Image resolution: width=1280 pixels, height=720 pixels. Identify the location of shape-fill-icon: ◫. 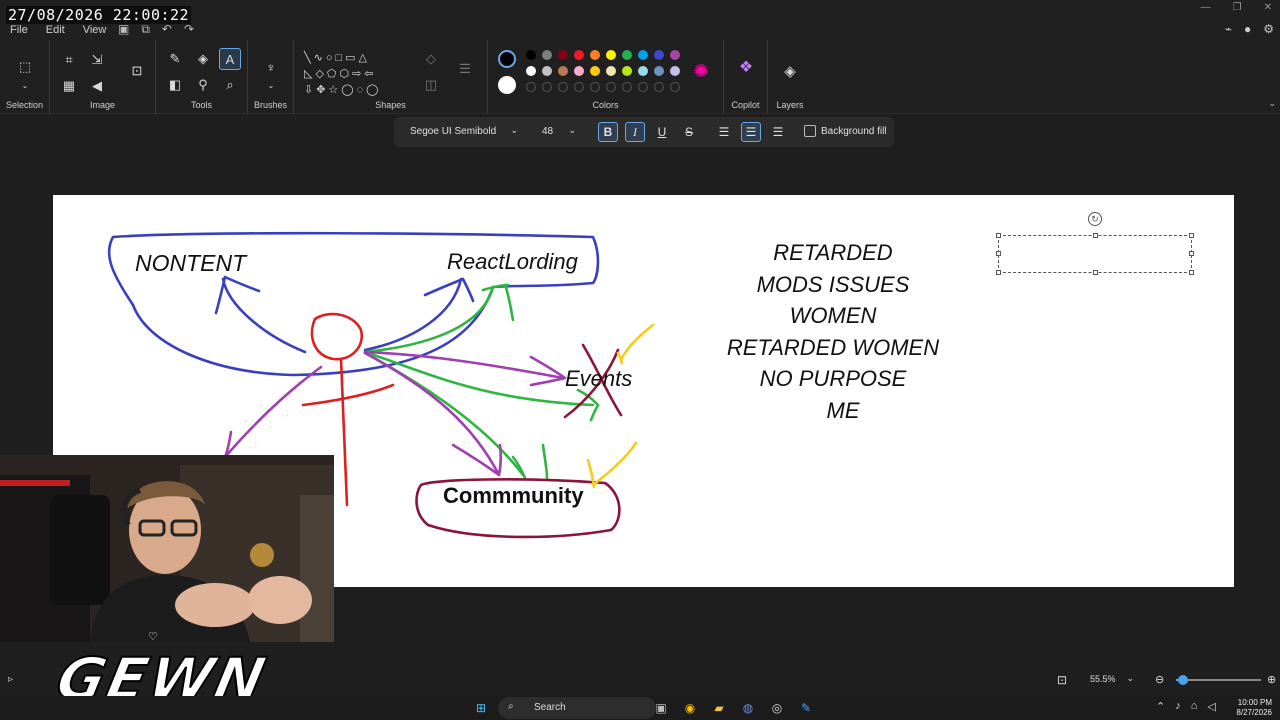
(431, 85).